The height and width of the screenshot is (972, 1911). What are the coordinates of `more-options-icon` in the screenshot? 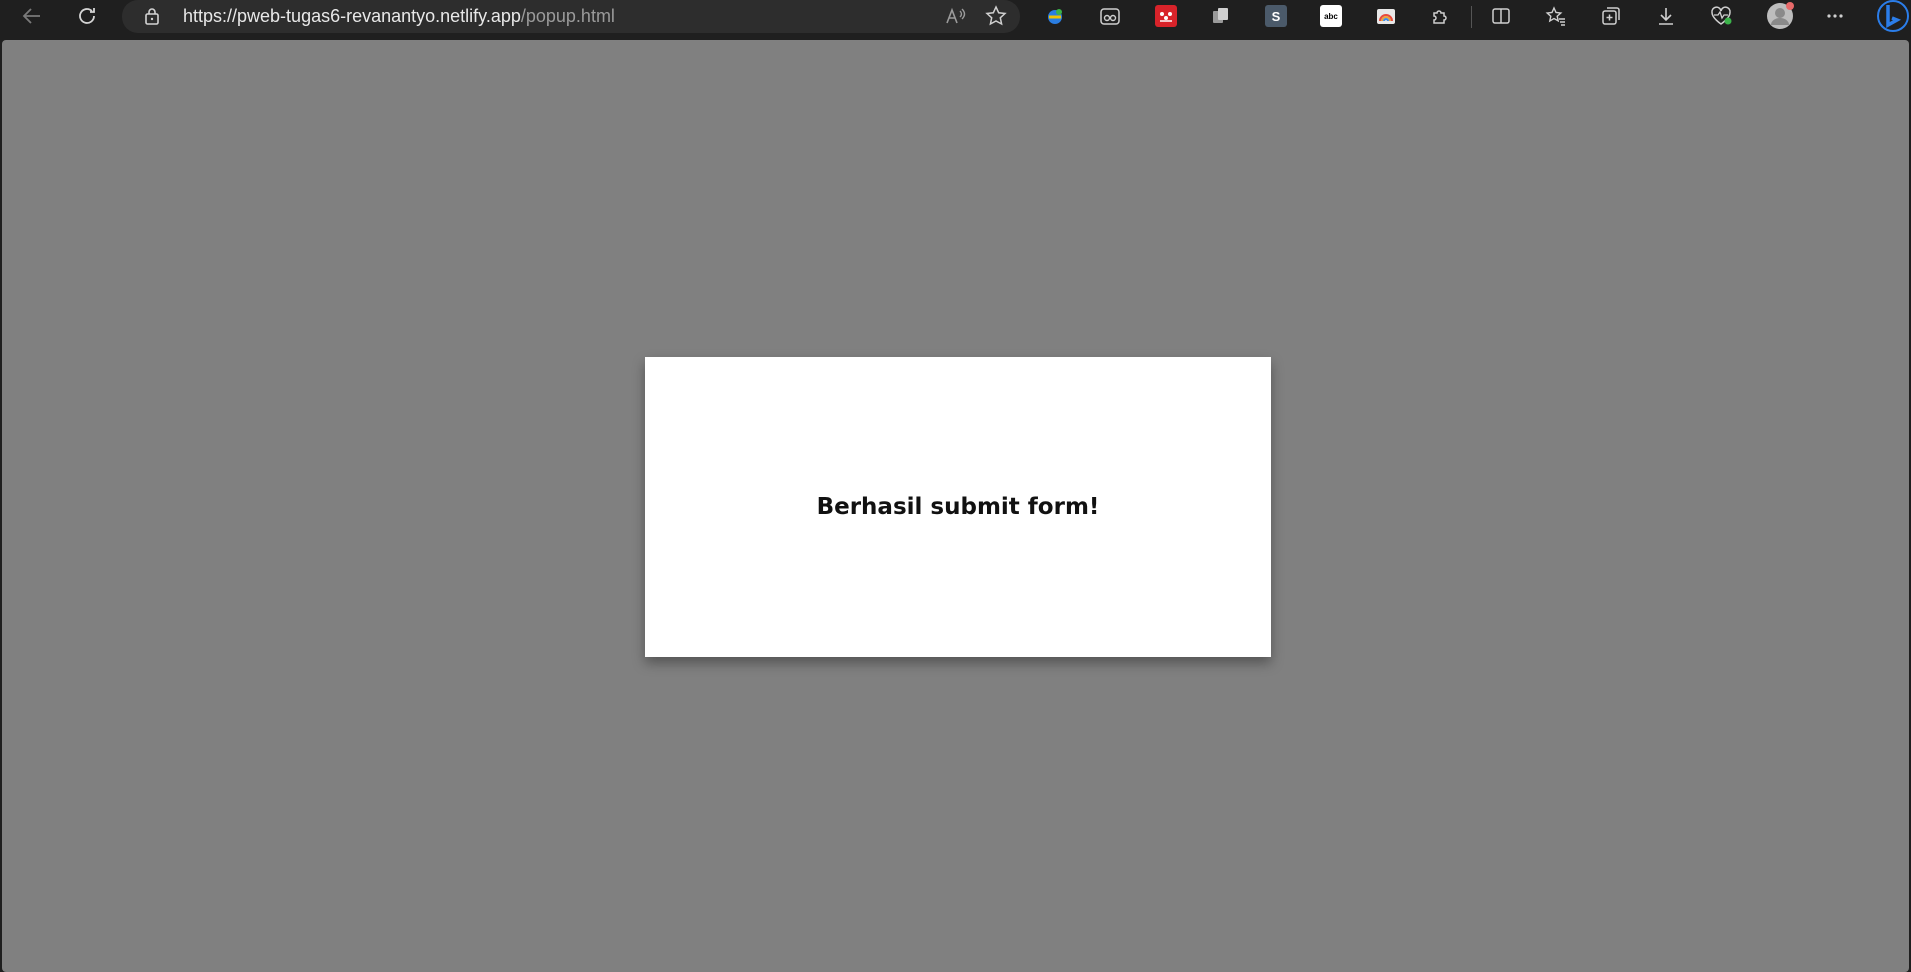 It's located at (1835, 16).